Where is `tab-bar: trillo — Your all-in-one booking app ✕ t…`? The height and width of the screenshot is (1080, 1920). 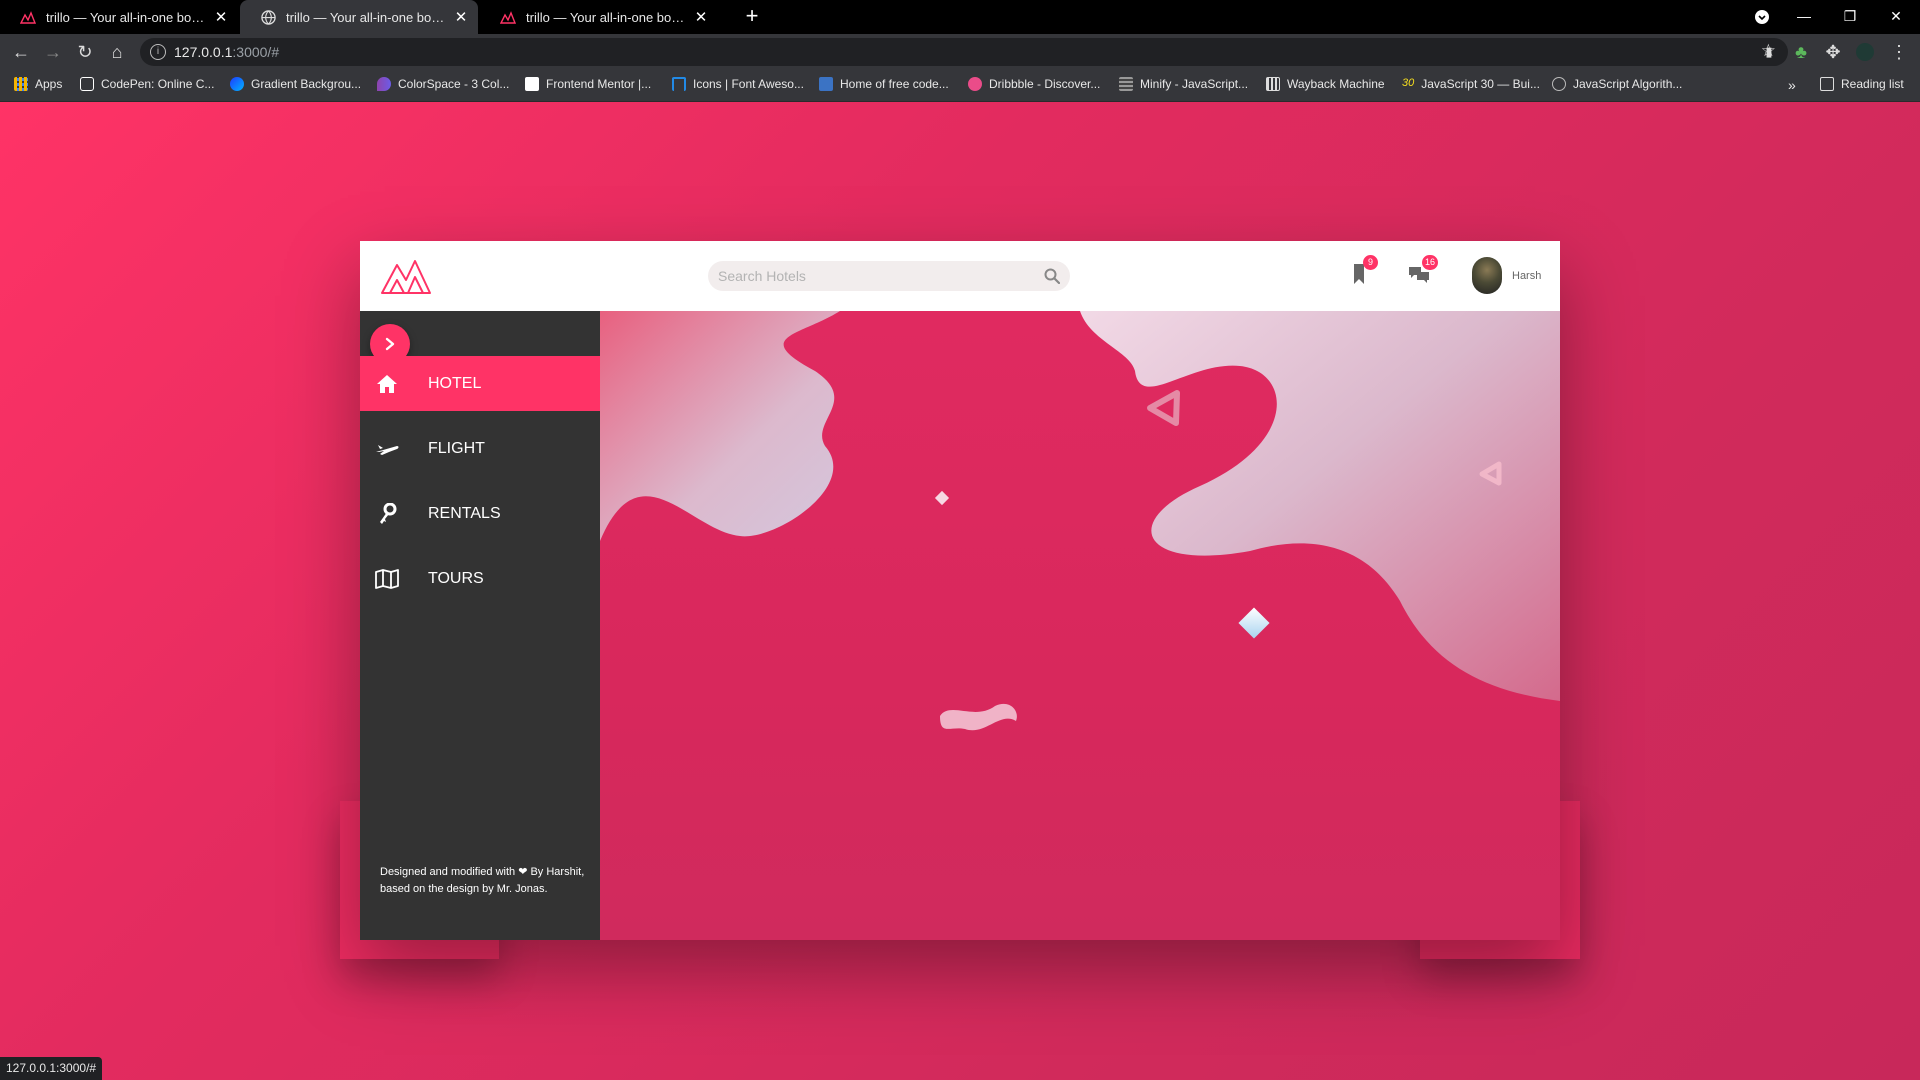
tab-bar: trillo — Your all-in-one booking app ✕ t… is located at coordinates (960, 17).